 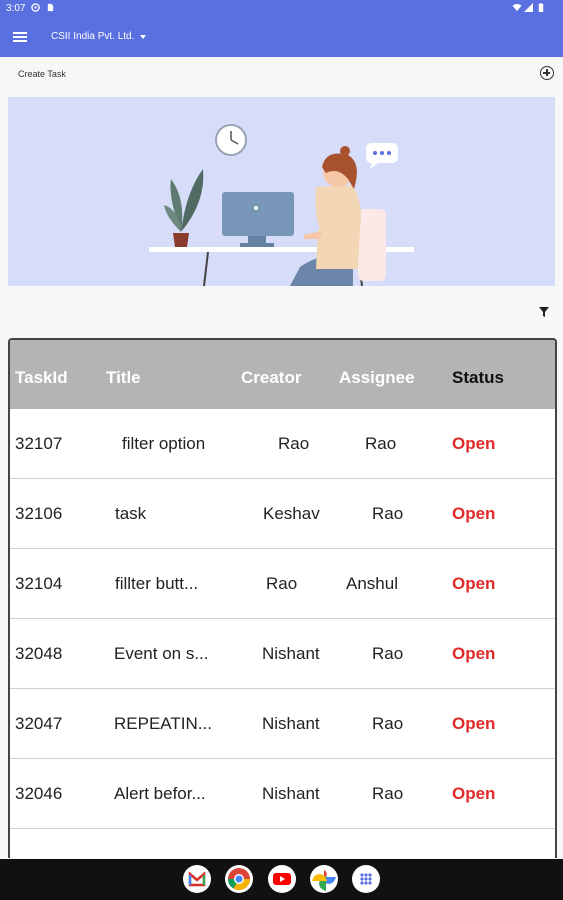 What do you see at coordinates (41, 377) in the screenshot?
I see `header-taskid: TaskId` at bounding box center [41, 377].